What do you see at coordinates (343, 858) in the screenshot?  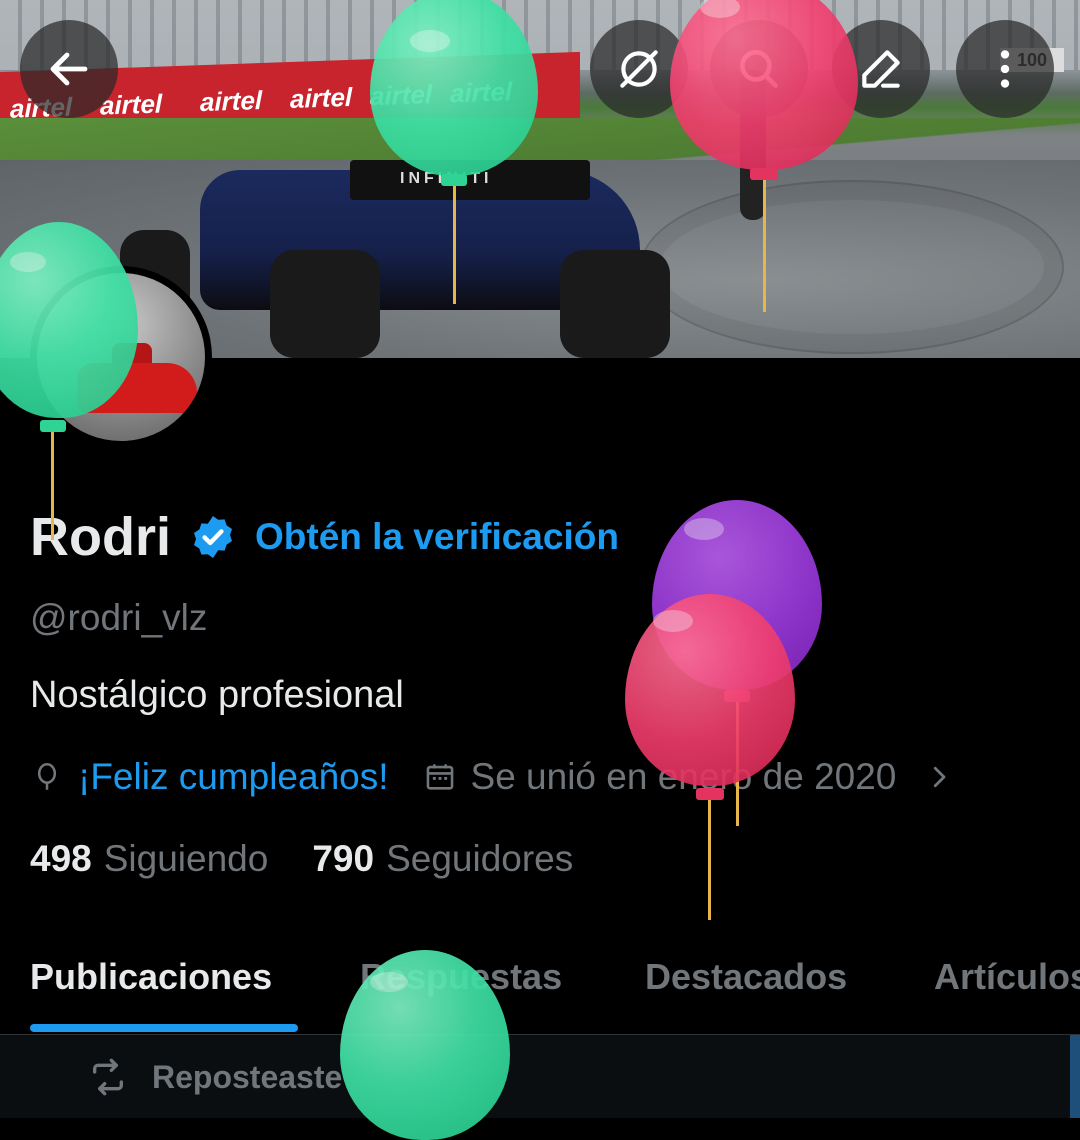 I see `followers-count: 790` at bounding box center [343, 858].